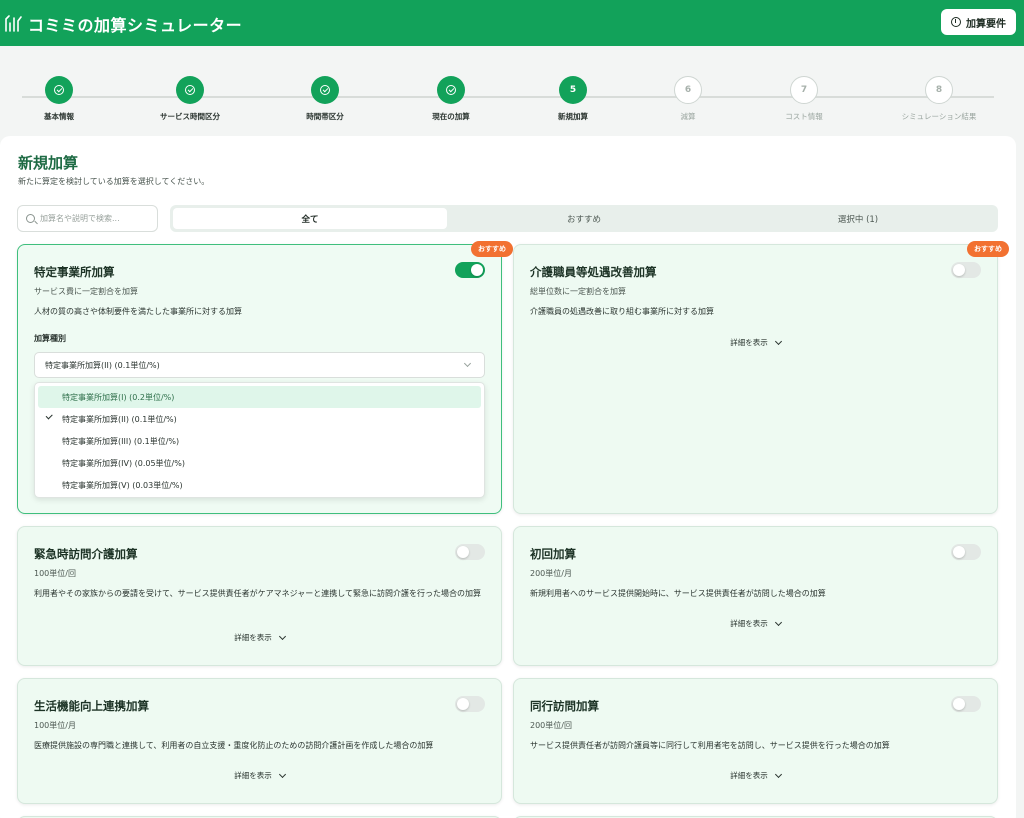 Image resolution: width=1024 pixels, height=818 pixels. I want to click on addon-kind-select: 特定事業所加算(II) (0.1単位/%), so click(259, 365).